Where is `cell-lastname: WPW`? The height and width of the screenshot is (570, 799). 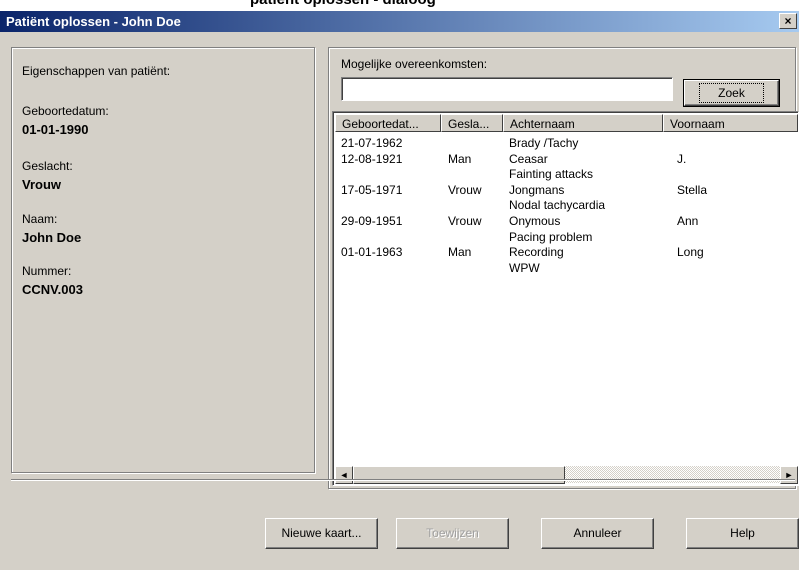 cell-lastname: WPW is located at coordinates (524, 267).